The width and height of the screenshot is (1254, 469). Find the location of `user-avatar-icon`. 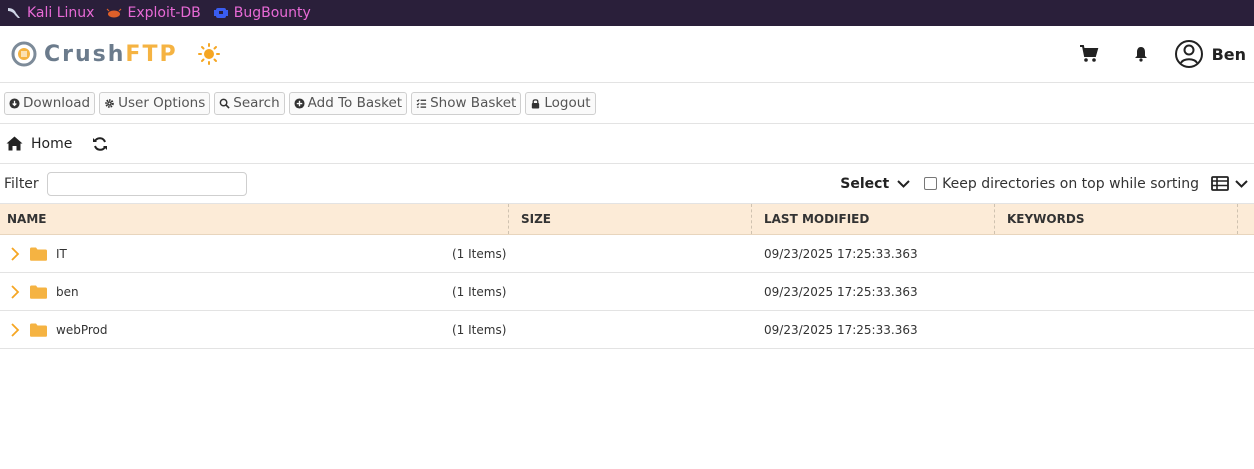

user-avatar-icon is located at coordinates (1188, 54).